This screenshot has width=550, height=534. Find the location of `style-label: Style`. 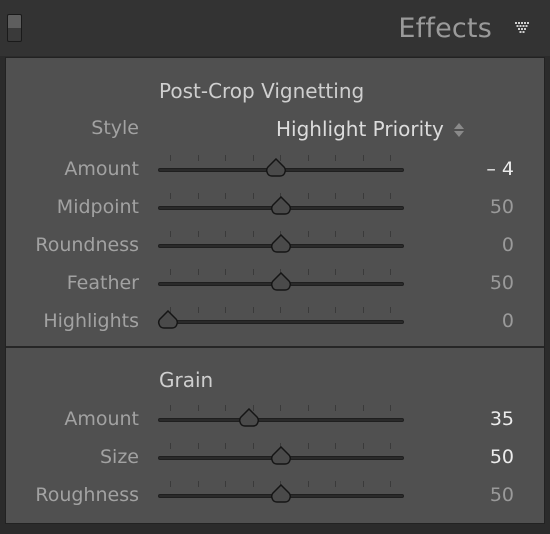

style-label: Style is located at coordinates (115, 128).